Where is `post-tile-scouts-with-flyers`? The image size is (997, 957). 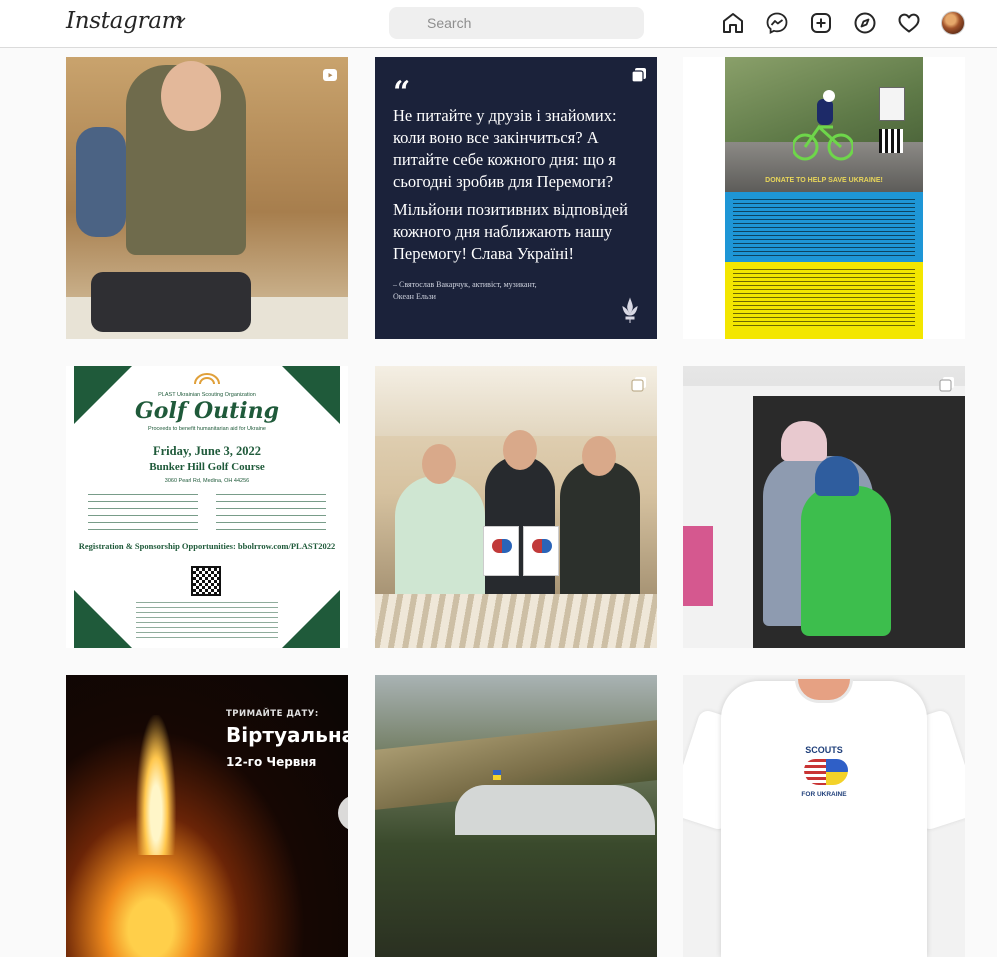 post-tile-scouts-with-flyers is located at coordinates (516, 507).